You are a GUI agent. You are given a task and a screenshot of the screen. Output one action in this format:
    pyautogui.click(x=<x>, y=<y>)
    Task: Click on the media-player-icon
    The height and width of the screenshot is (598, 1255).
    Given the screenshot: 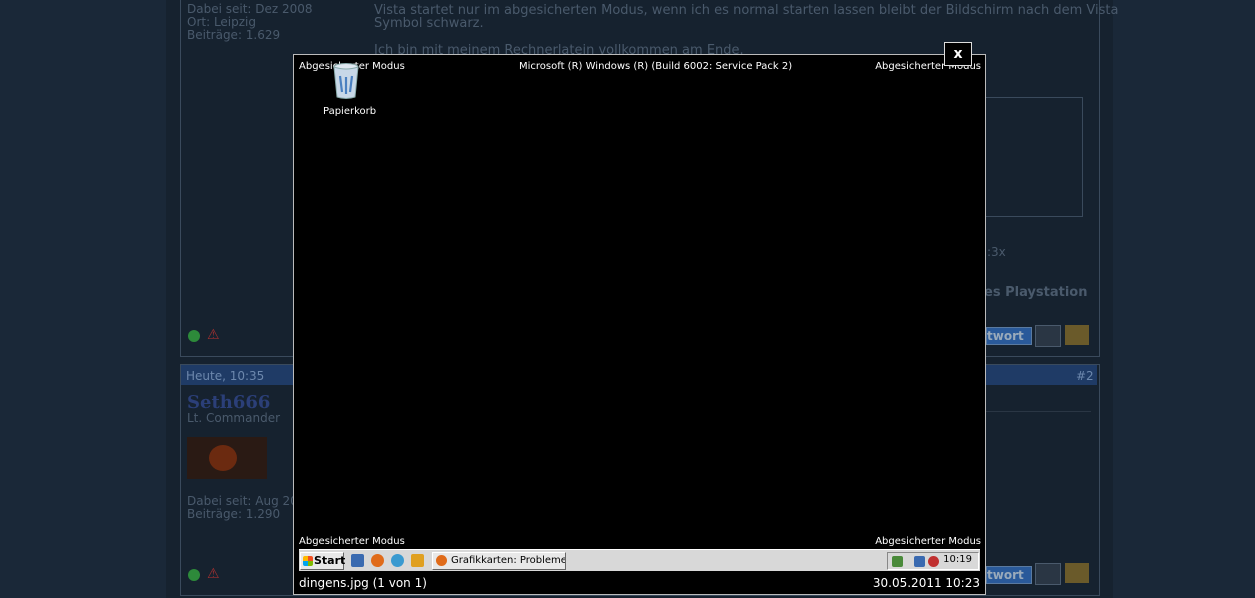 What is the action you would take?
    pyautogui.click(x=417, y=560)
    